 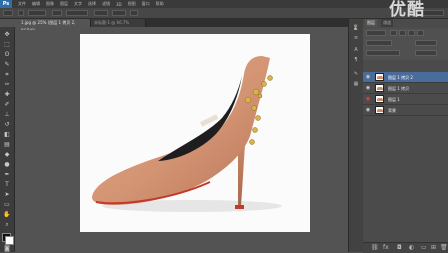 What do you see at coordinates (392, 110) in the screenshot?
I see `layer-name: 背景` at bounding box center [392, 110].